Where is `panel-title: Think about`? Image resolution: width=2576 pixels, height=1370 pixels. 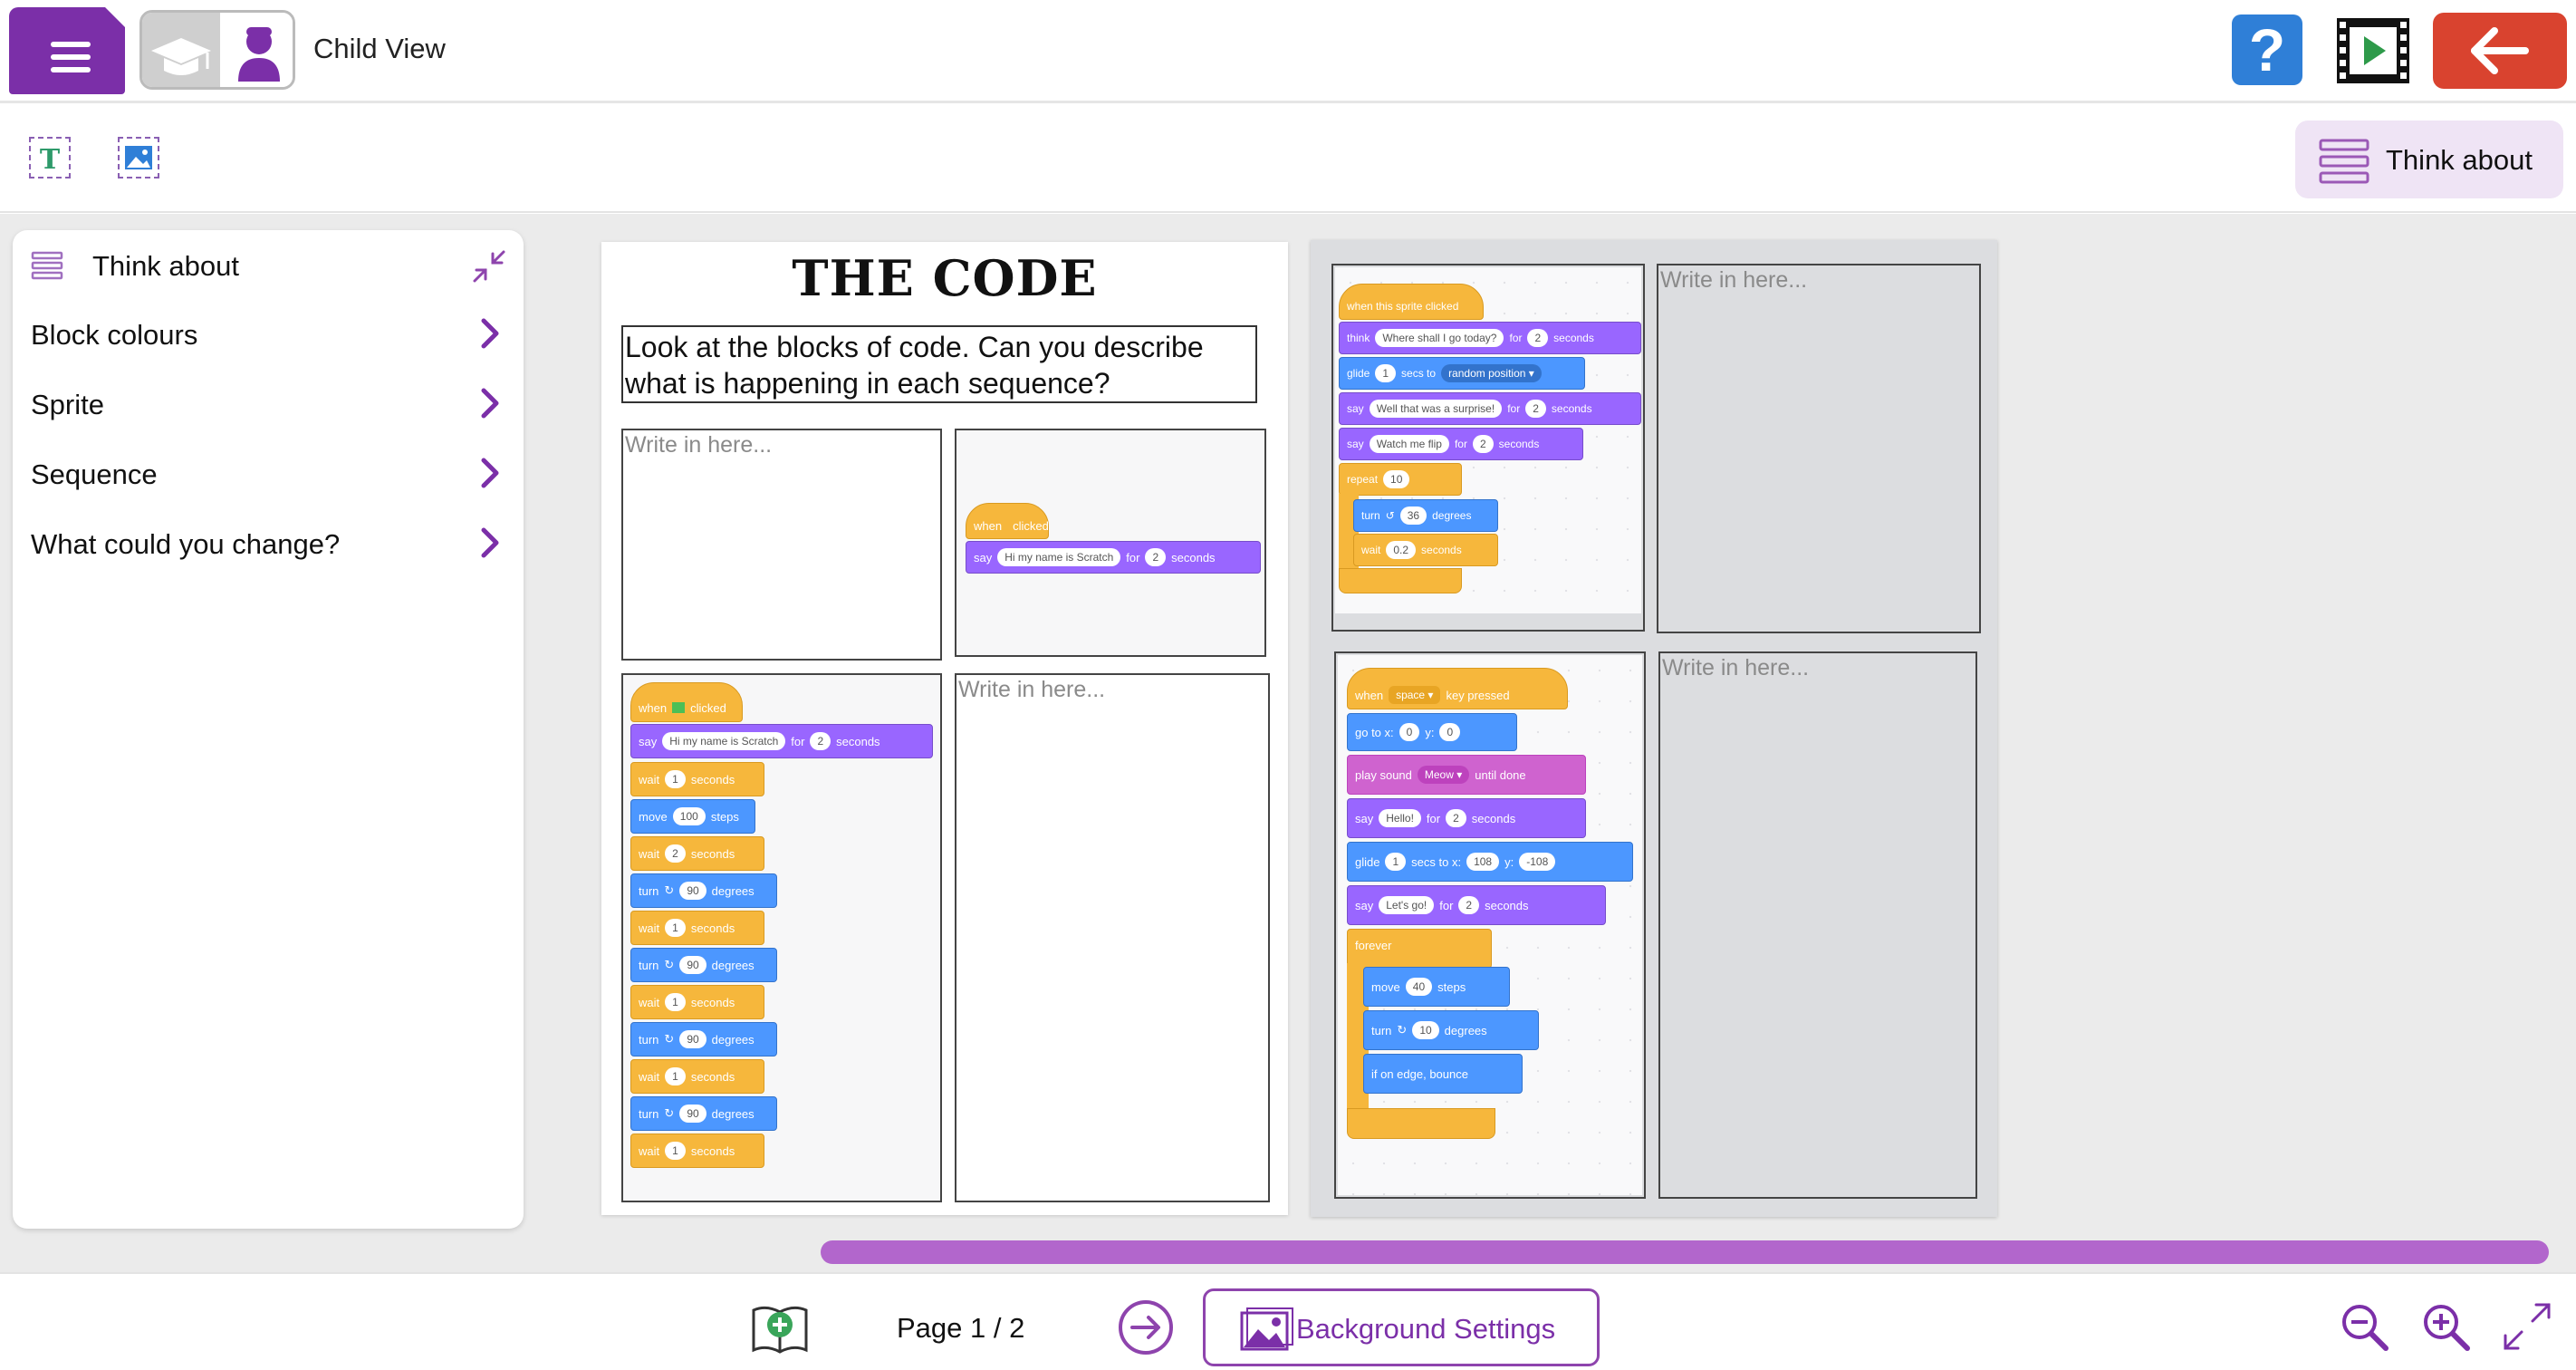 panel-title: Think about is located at coordinates (165, 266).